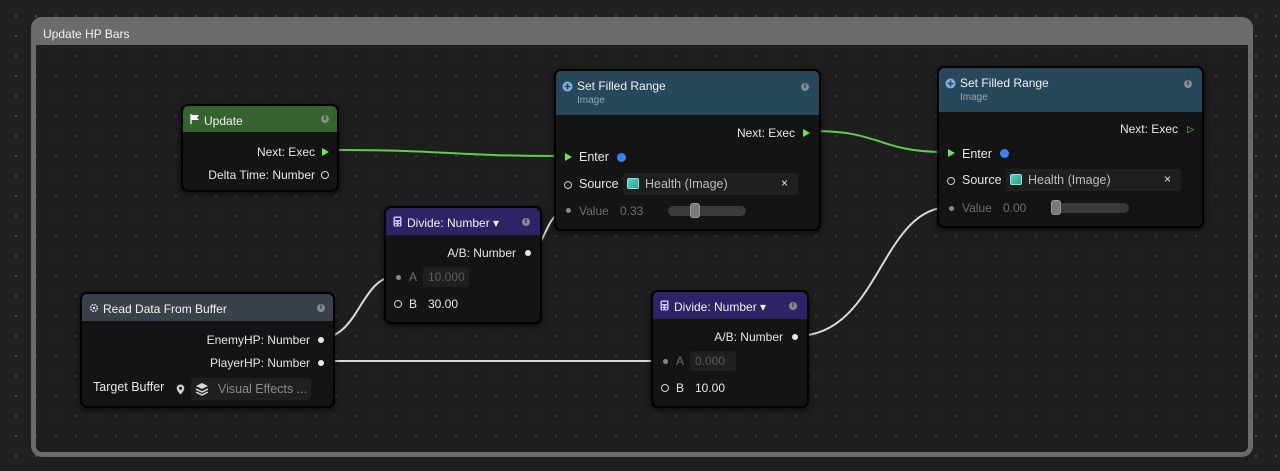 The image size is (1280, 471). What do you see at coordinates (1004, 83) in the screenshot?
I see `set-filled-range-2-title: Set Filled Range` at bounding box center [1004, 83].